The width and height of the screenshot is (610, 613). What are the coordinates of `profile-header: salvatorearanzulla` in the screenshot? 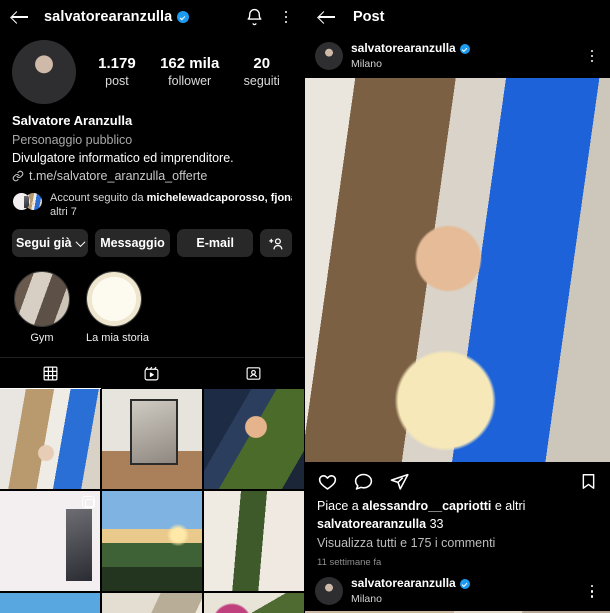 It's located at (152, 17).